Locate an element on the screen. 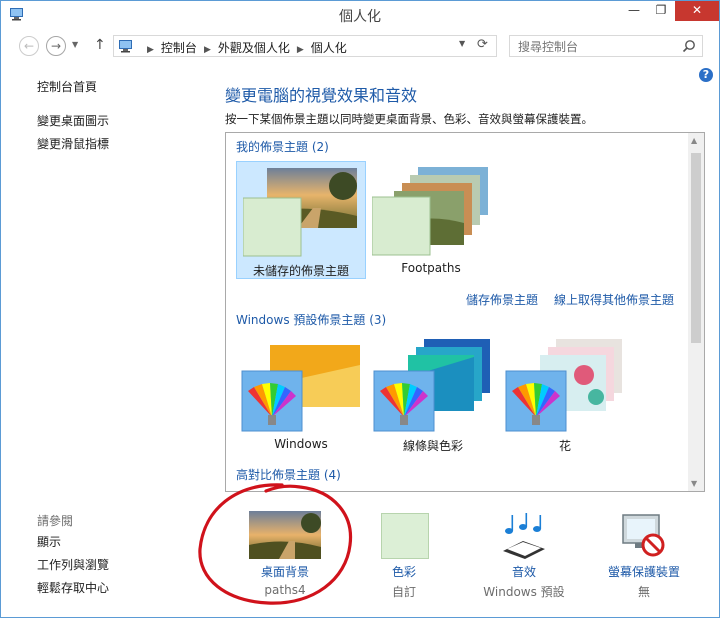 The height and width of the screenshot is (618, 720). color-button: 色彩 自訂 is located at coordinates (404, 559).